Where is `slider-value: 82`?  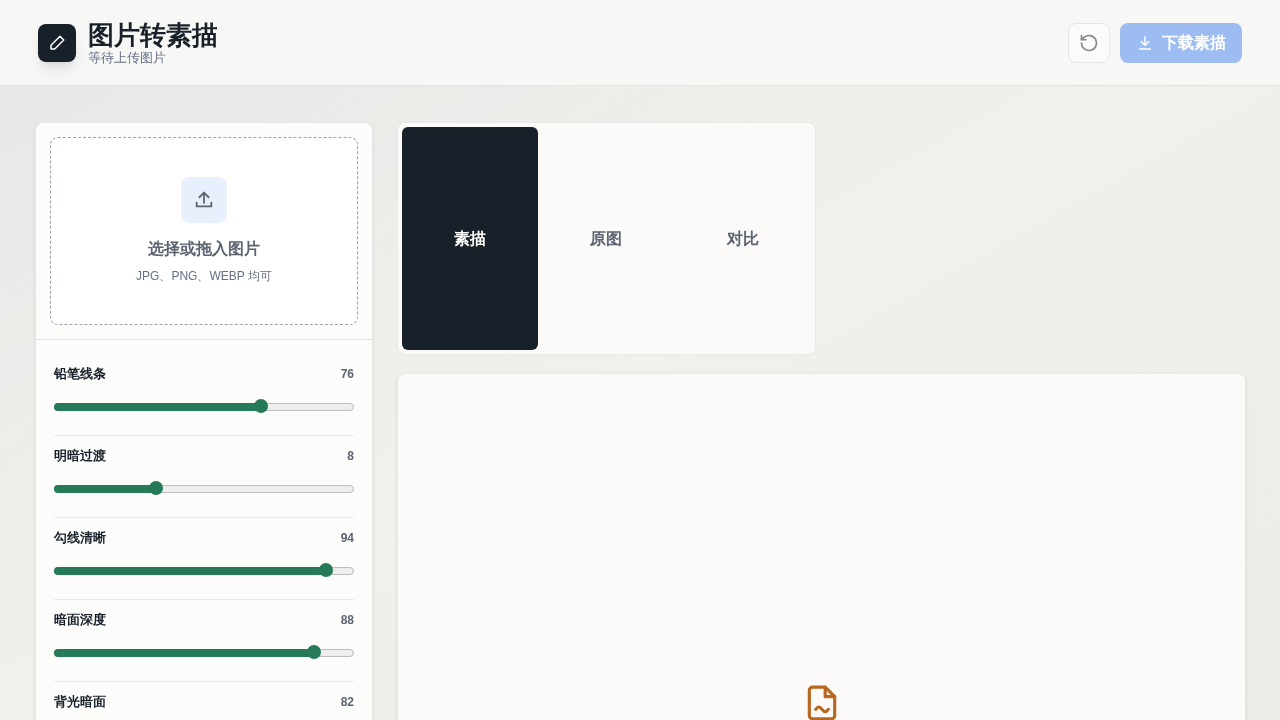 slider-value: 82 is located at coordinates (347, 702).